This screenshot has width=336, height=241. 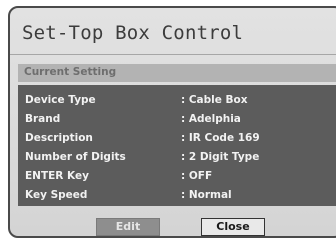 I want to click on setting-label: Number of Digits, so click(x=75, y=157).